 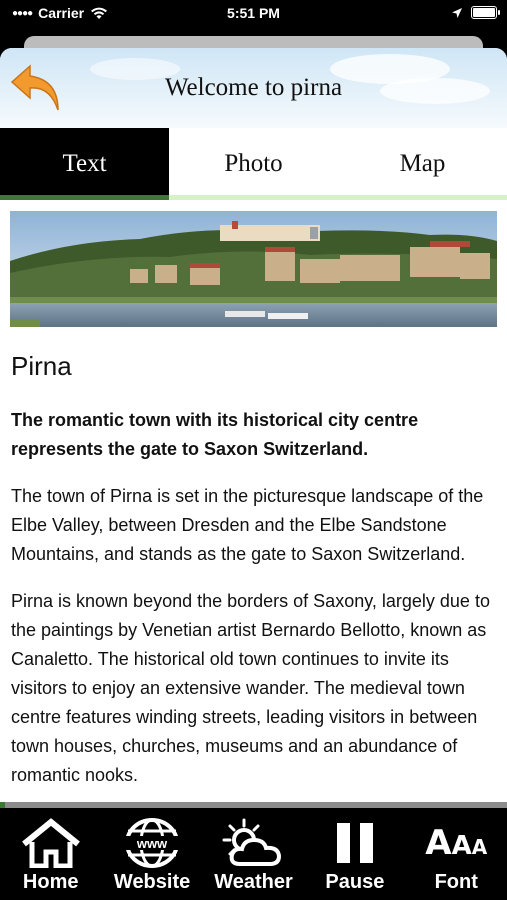 I want to click on font-size-icon: AAA, so click(x=456, y=843).